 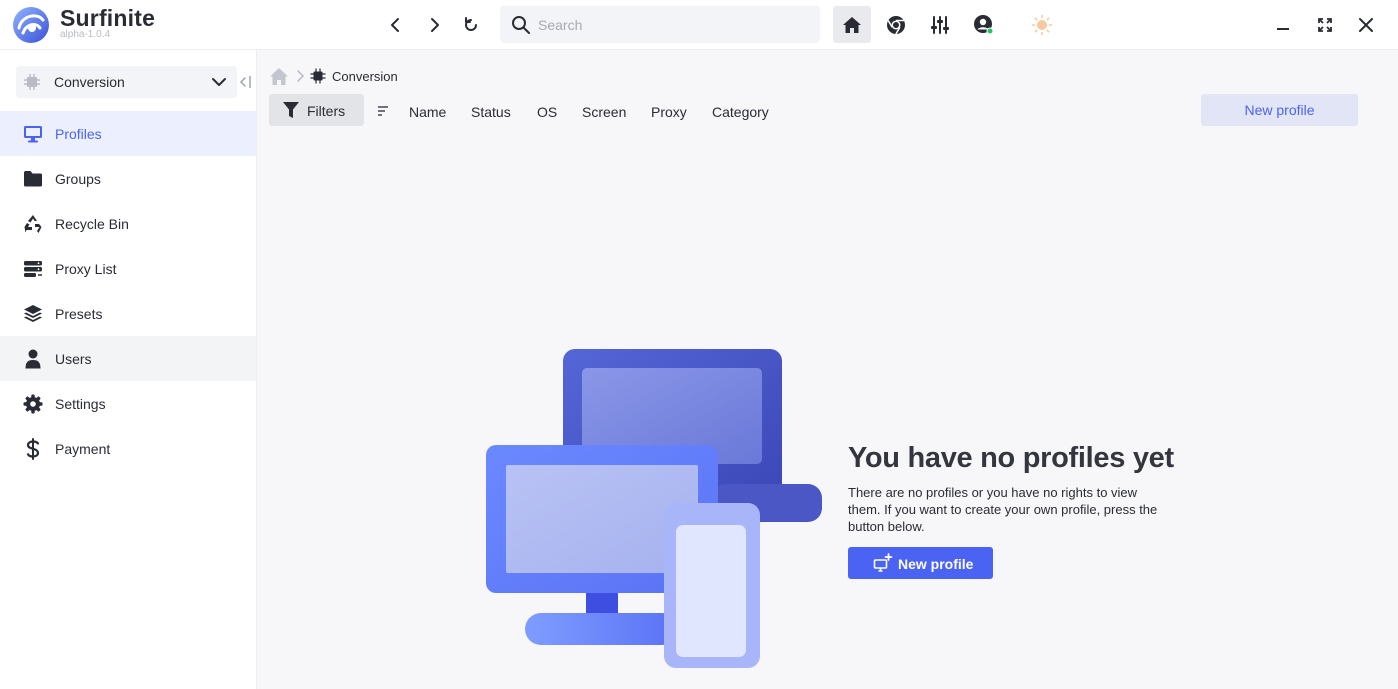 I want to click on browser-button, so click(x=896, y=24).